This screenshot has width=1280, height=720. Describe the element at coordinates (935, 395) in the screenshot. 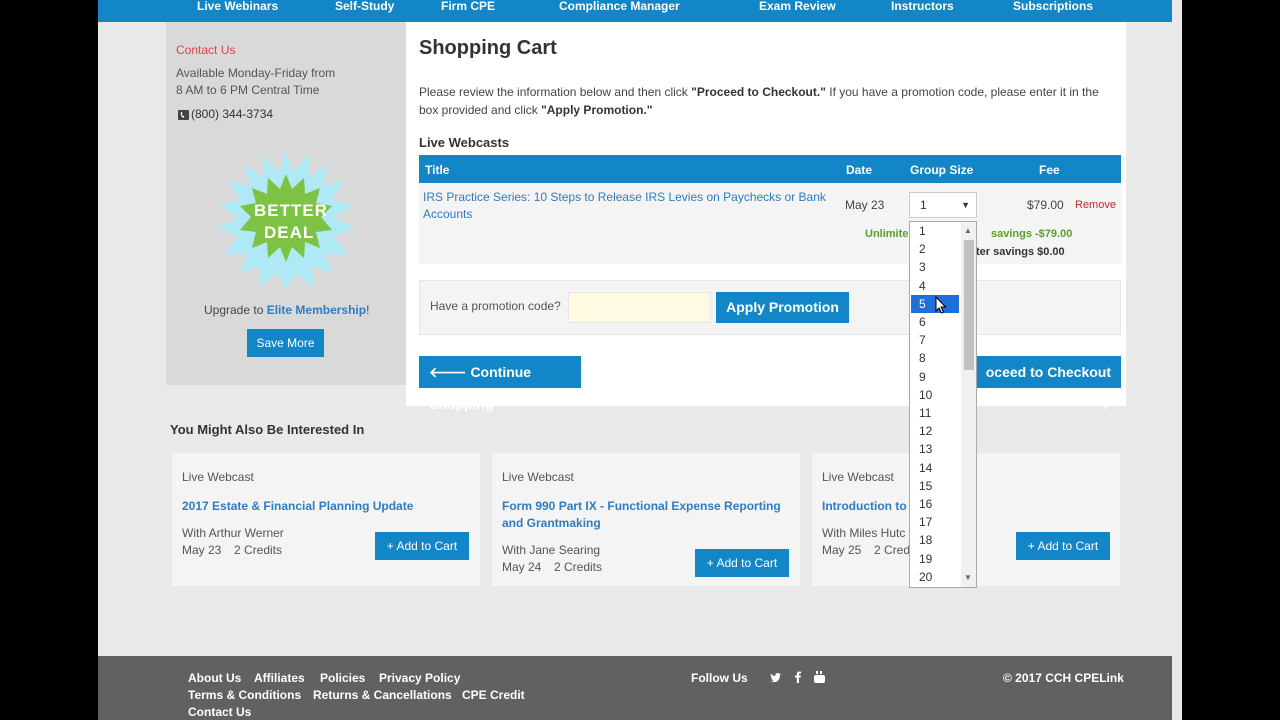

I see `dropdown-option: 10` at that location.